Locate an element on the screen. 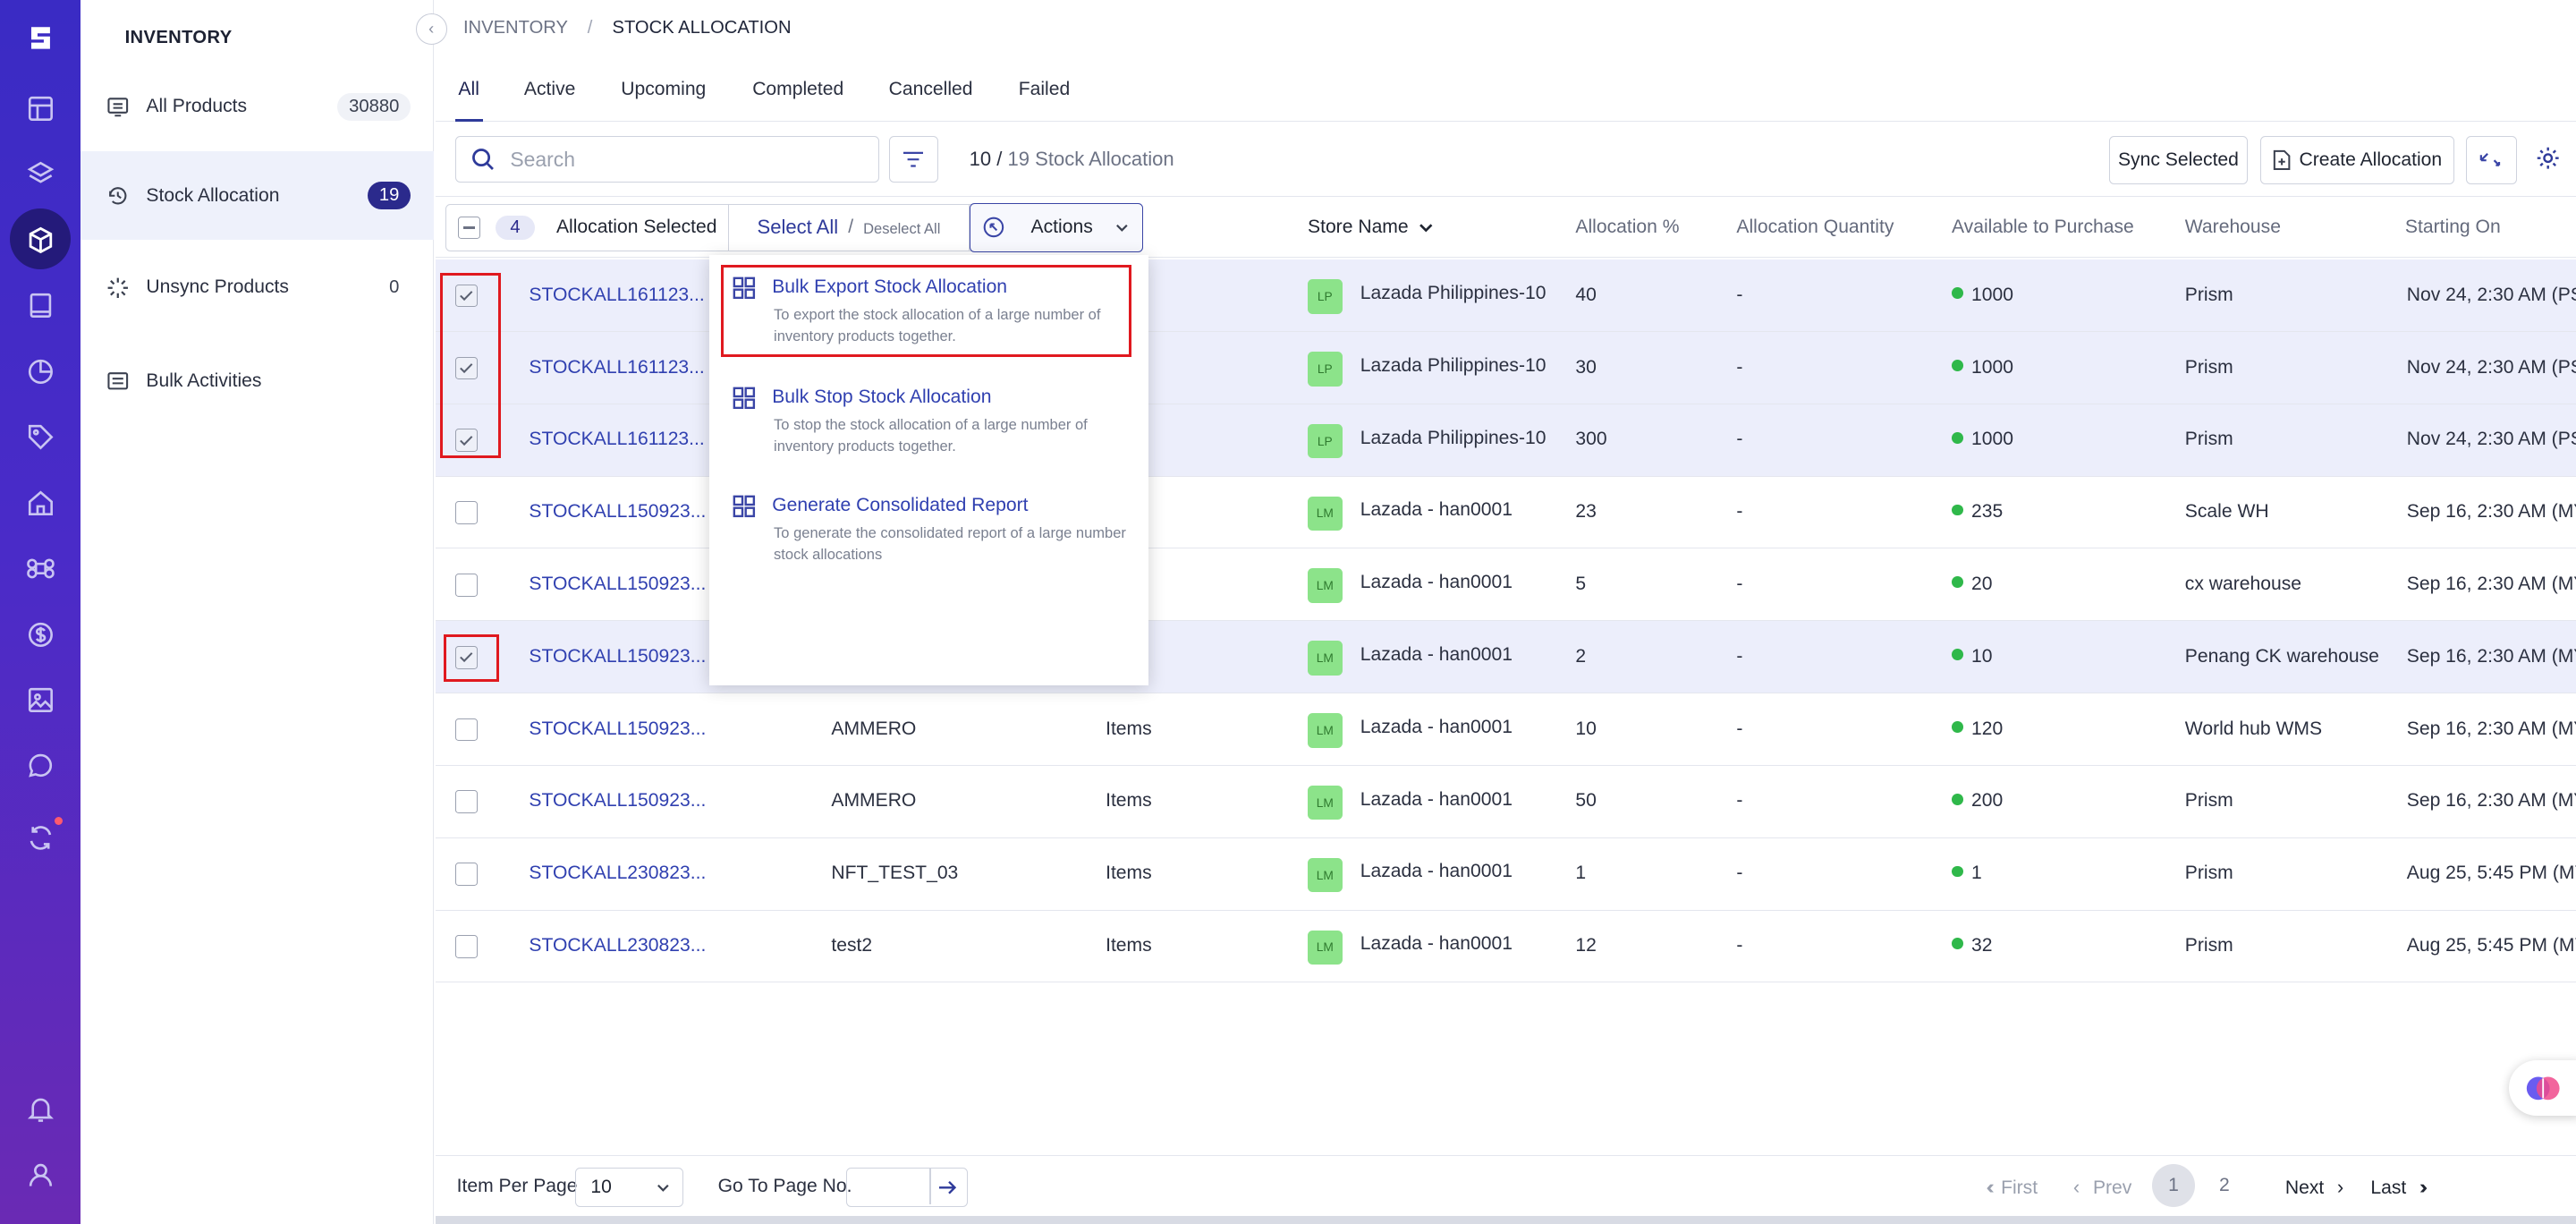  home-store-icon is located at coordinates (40, 502).